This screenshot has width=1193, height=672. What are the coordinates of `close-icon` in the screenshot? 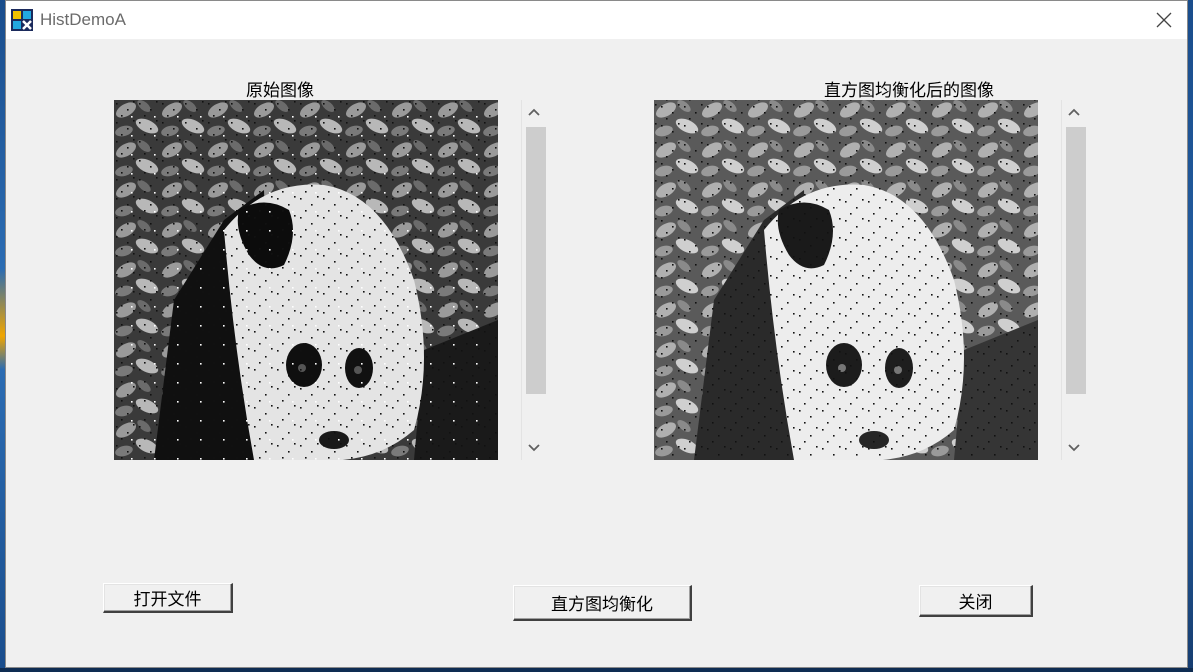 It's located at (1164, 20).